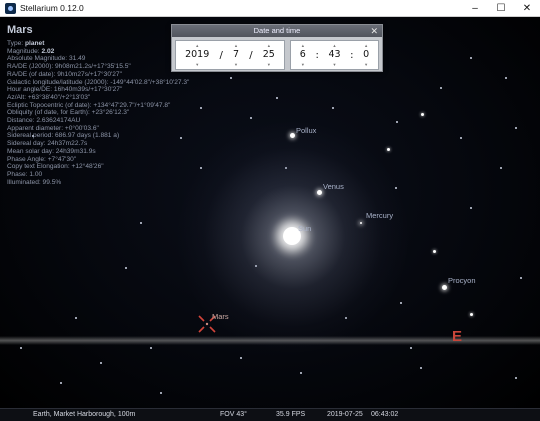  What do you see at coordinates (292, 135) in the screenshot?
I see `pollux-star` at bounding box center [292, 135].